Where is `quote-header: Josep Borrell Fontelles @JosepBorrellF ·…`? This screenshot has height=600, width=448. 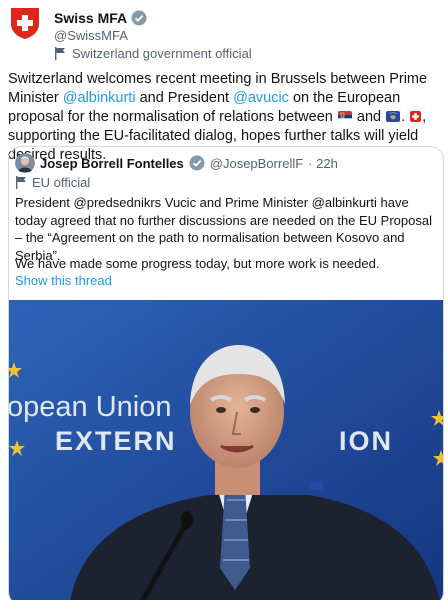
quote-header: Josep Borrell Fontelles @JosepBorrellF ·… is located at coordinates (176, 163).